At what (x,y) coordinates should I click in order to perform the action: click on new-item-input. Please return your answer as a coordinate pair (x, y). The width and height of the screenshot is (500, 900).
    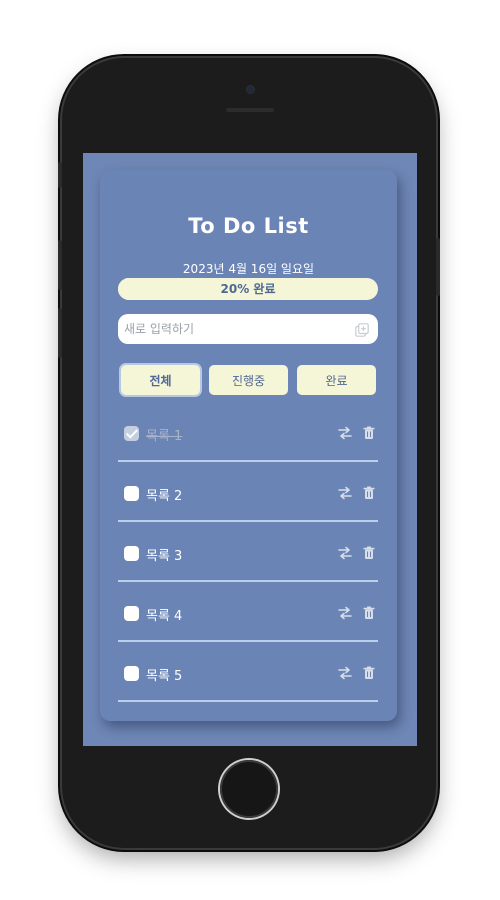
    Looking at the image, I should click on (236, 329).